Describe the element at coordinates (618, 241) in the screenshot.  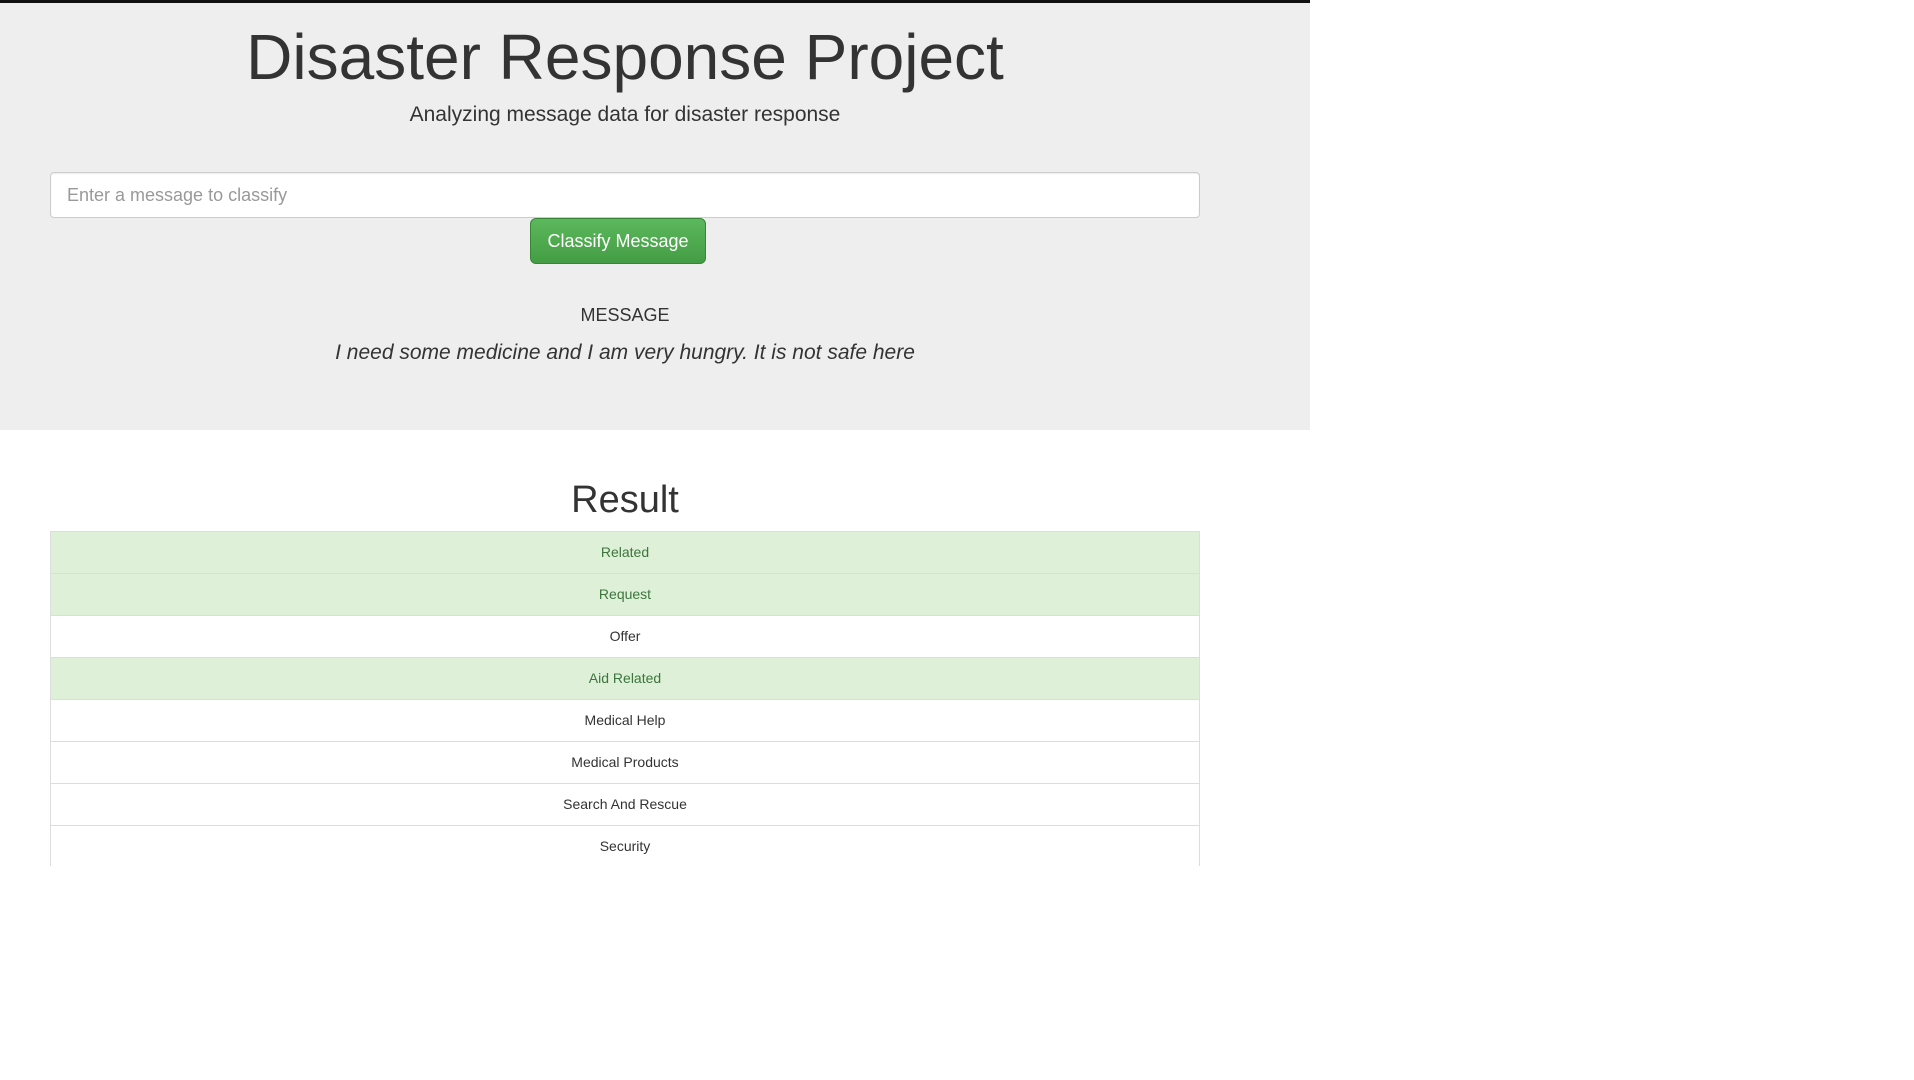
I see `classify-message-button: Classify Message` at that location.